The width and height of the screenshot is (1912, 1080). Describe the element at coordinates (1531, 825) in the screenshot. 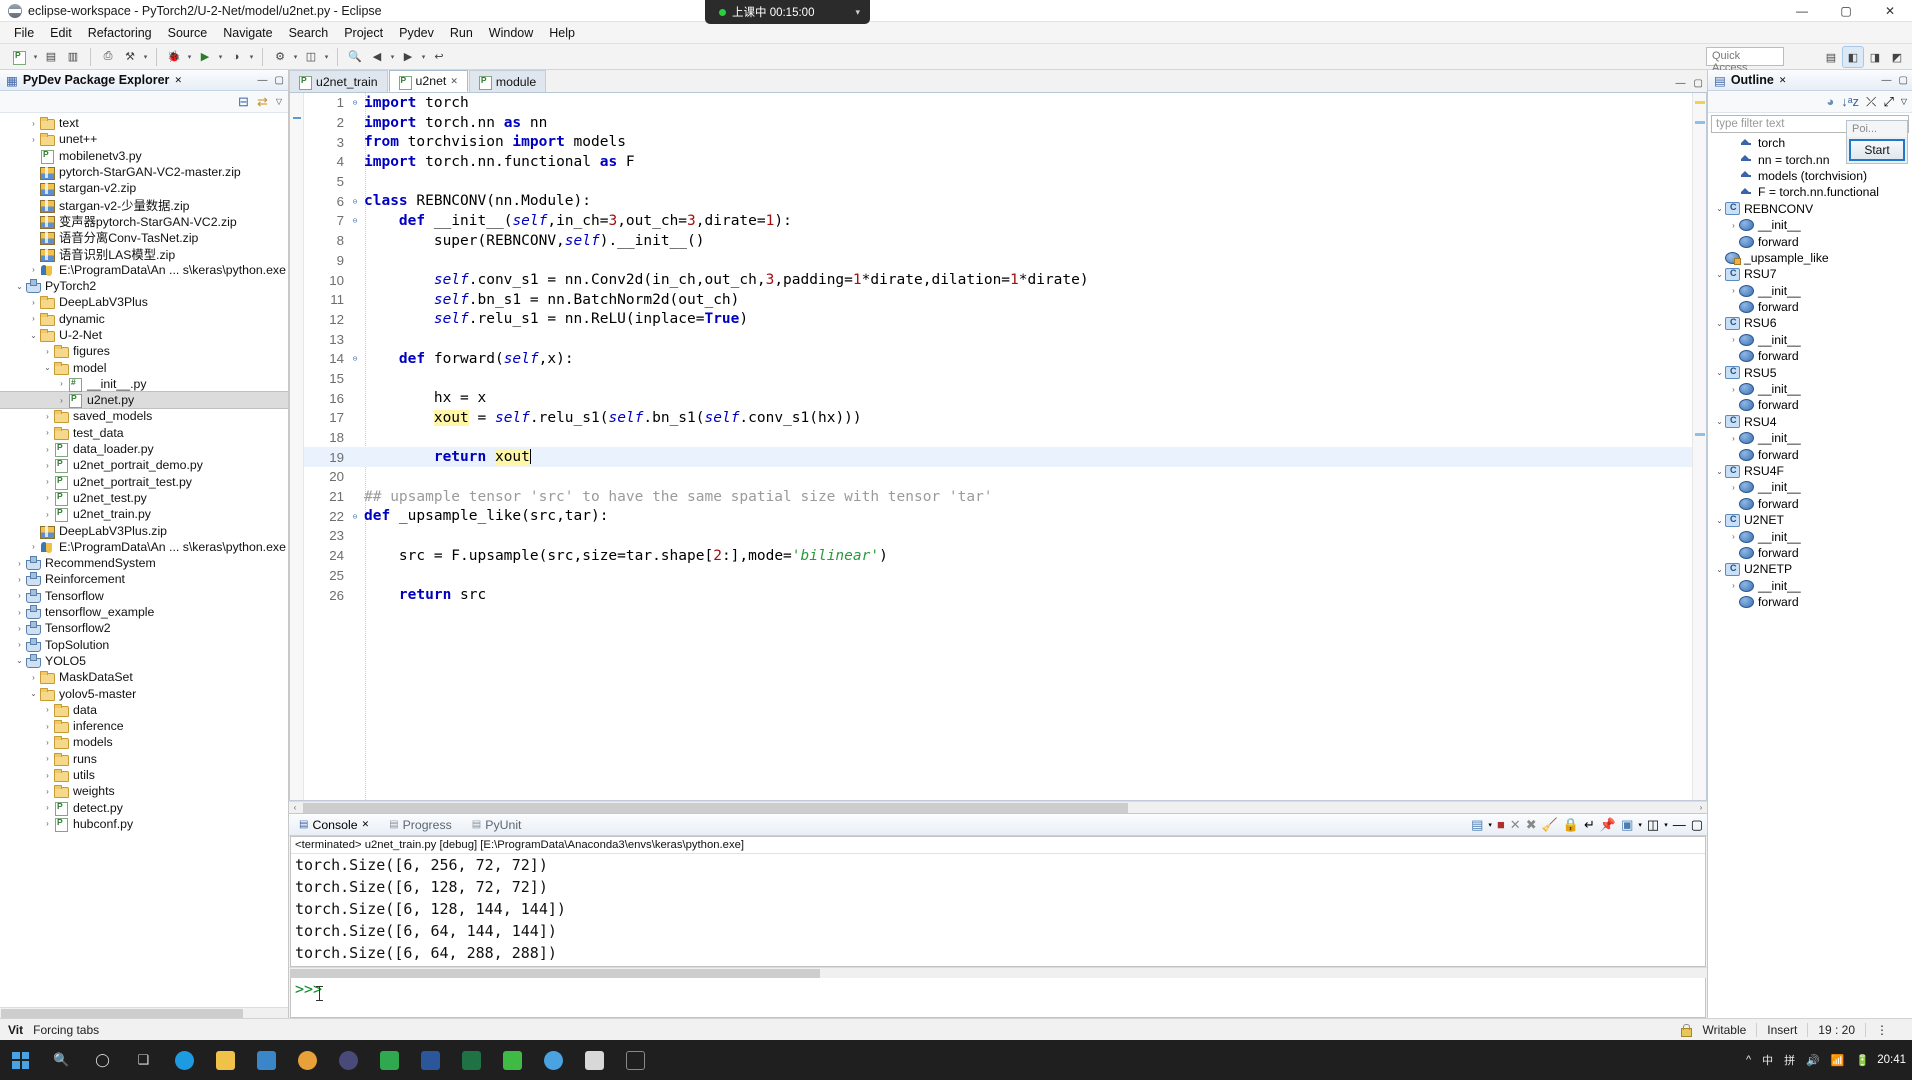

I see `remove-all-icon: ✖` at that location.